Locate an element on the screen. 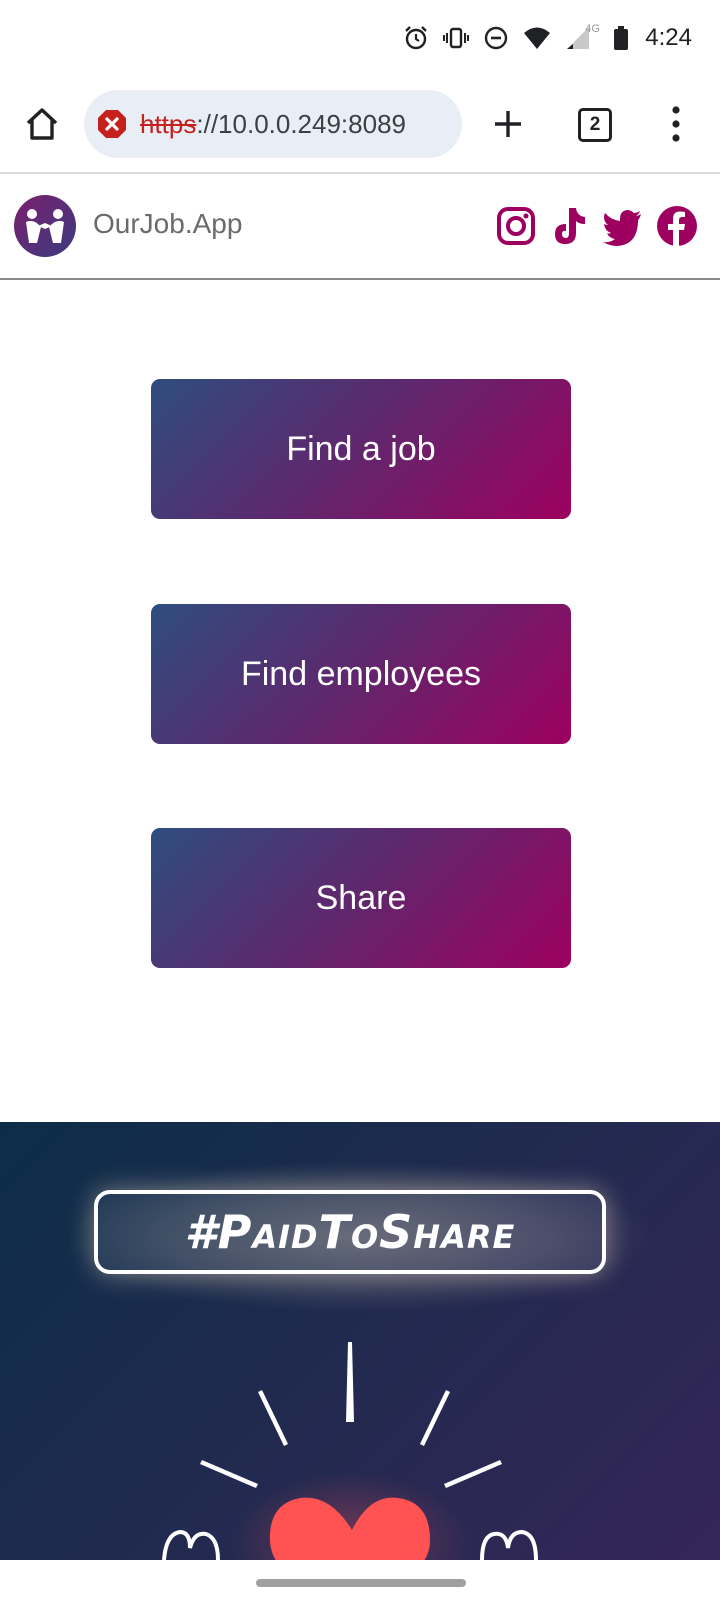 The width and height of the screenshot is (720, 1600). home-button is located at coordinates (42, 124).